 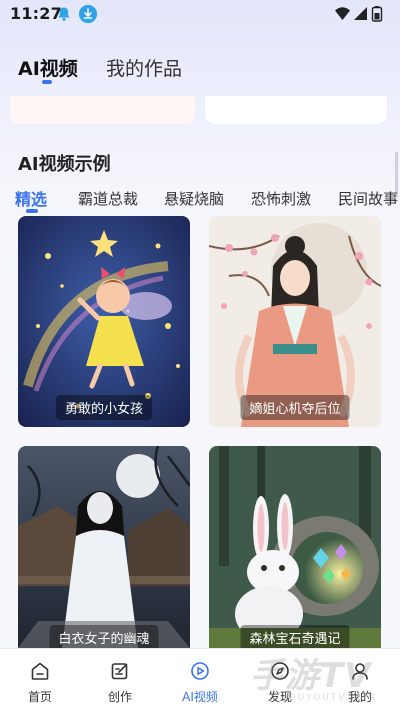 I want to click on user-icon, so click(x=360, y=671).